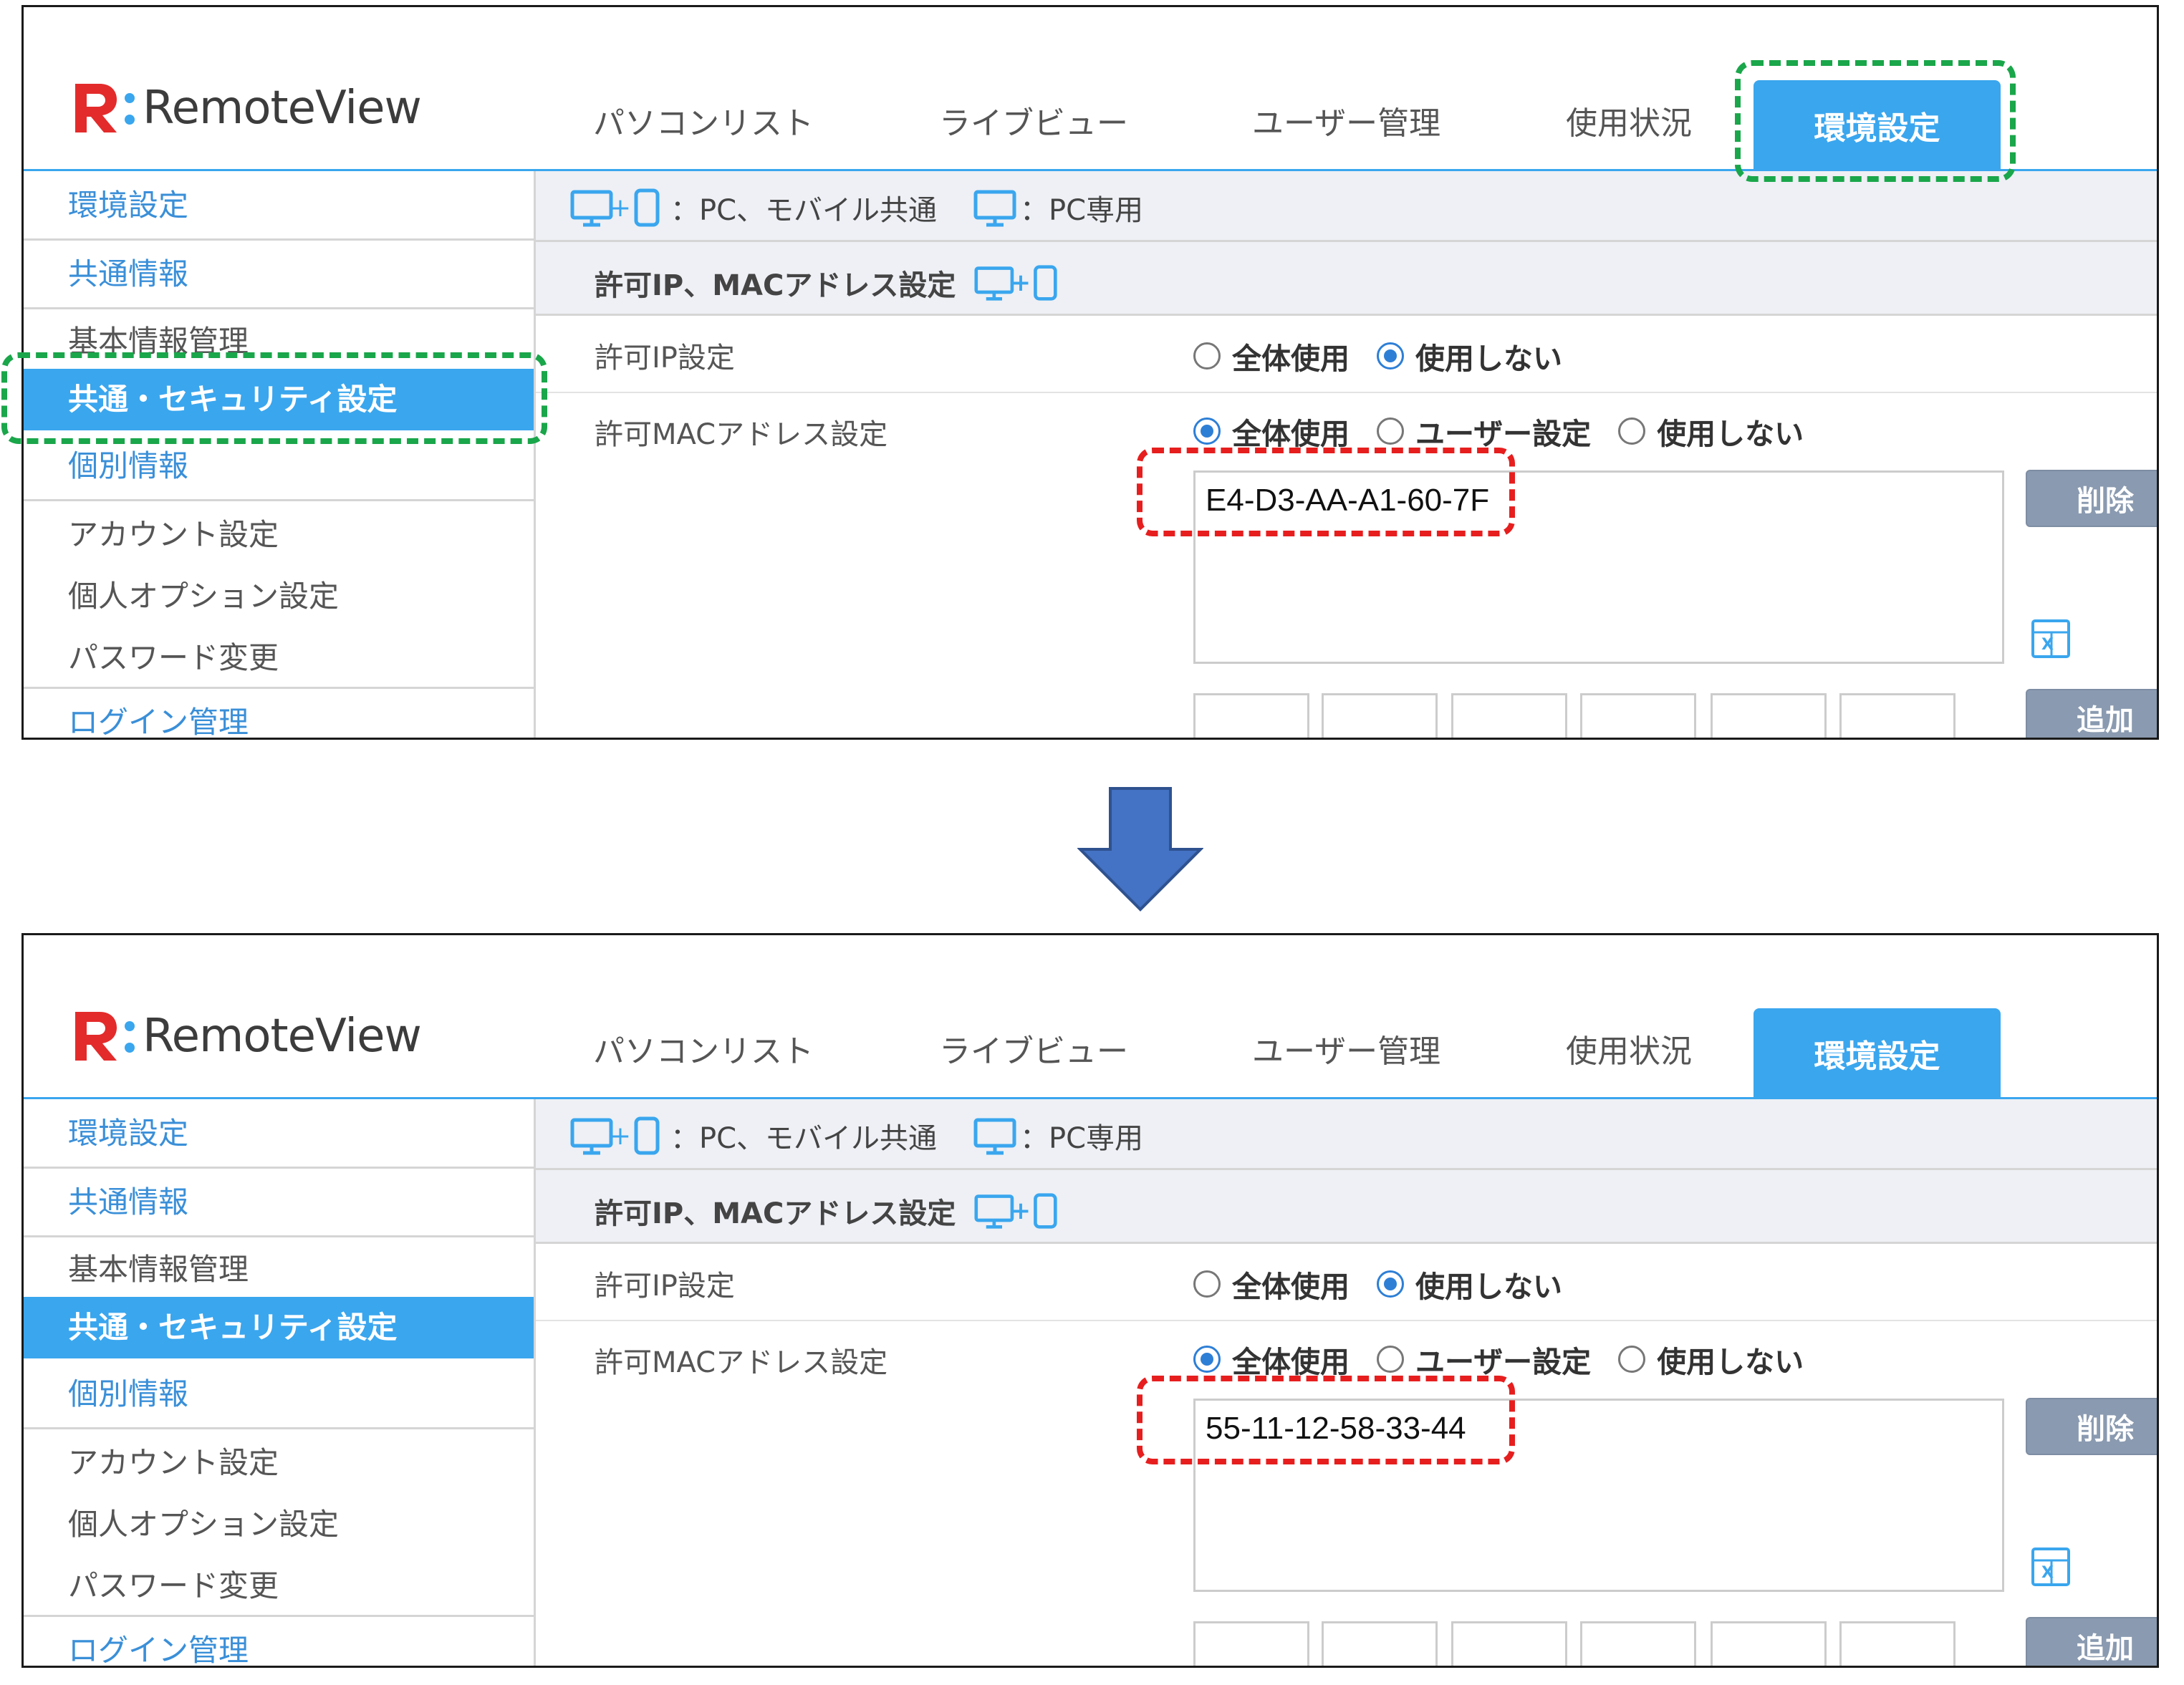 The height and width of the screenshot is (1685, 2184). What do you see at coordinates (1346, 1207) in the screenshot?
I see `section-header: 許可IP、MACアドレス設定 +` at bounding box center [1346, 1207].